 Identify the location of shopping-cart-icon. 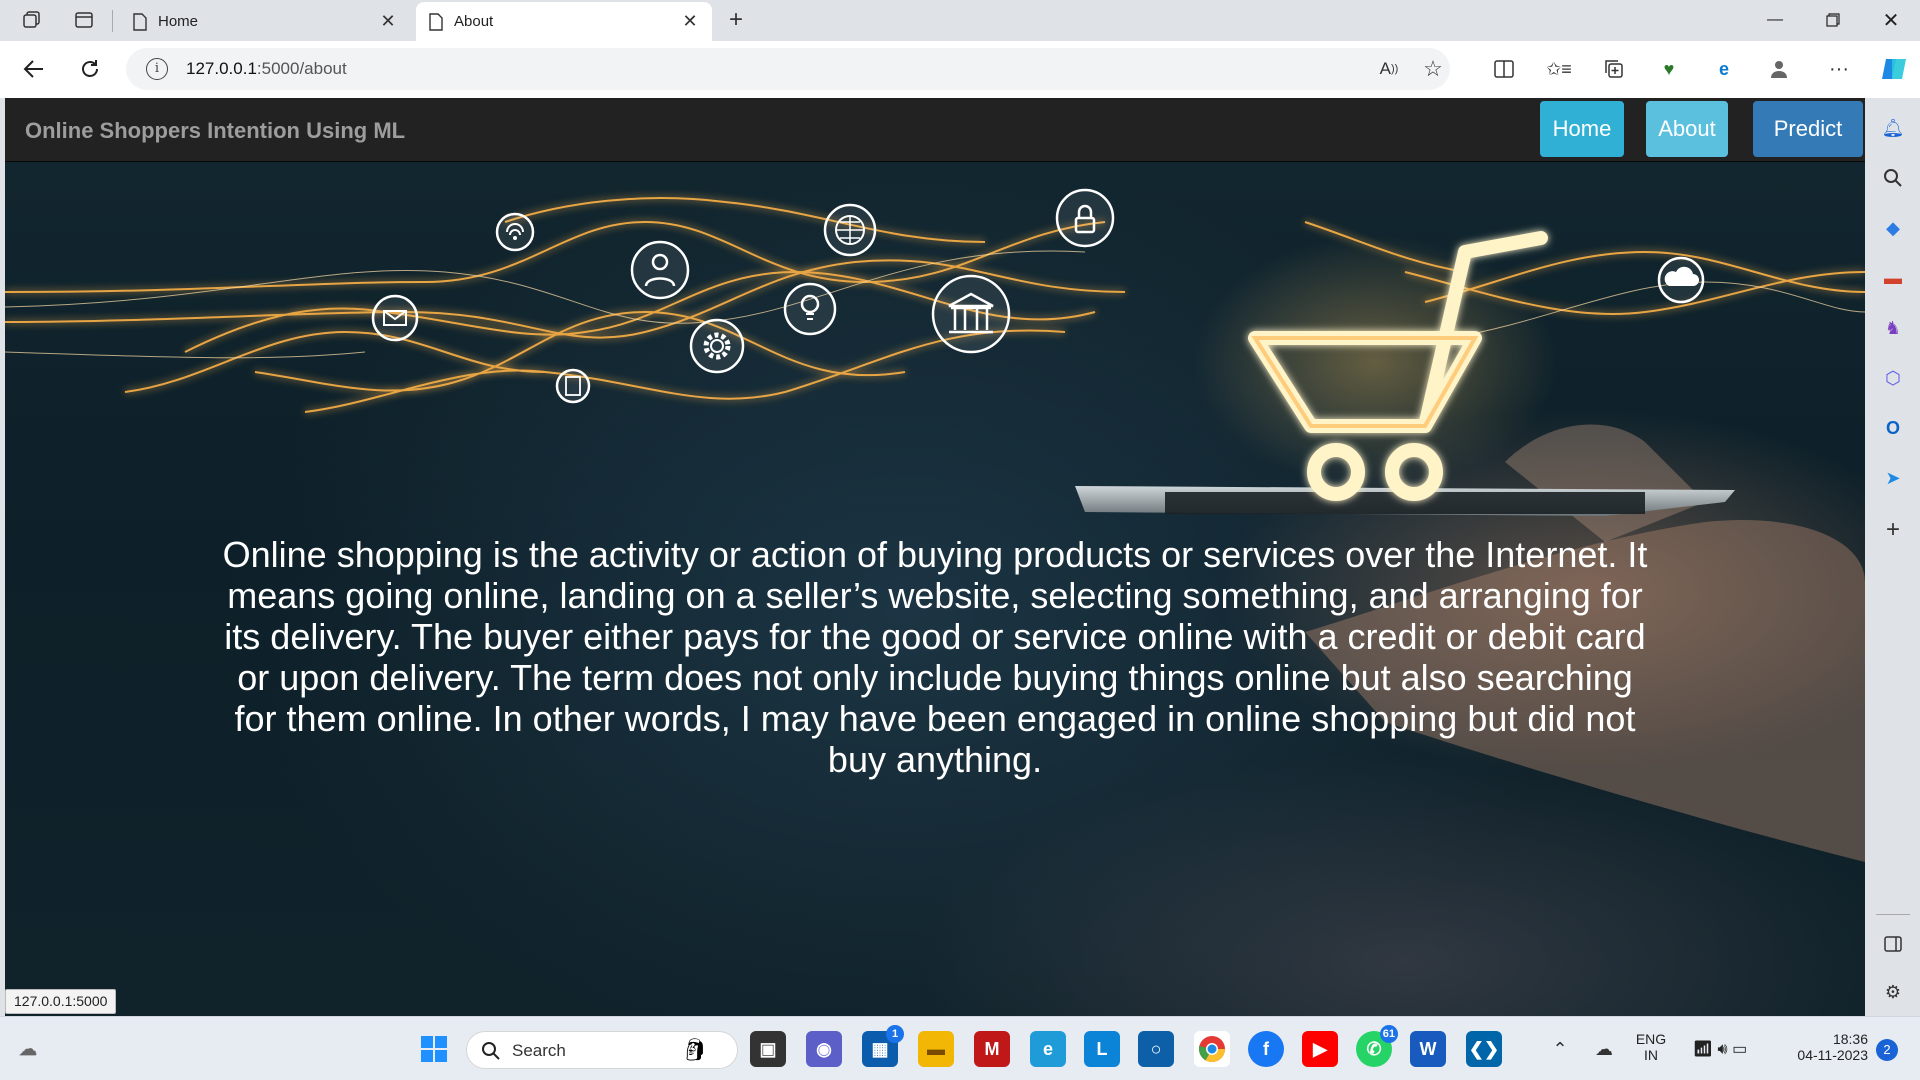
(1398, 366).